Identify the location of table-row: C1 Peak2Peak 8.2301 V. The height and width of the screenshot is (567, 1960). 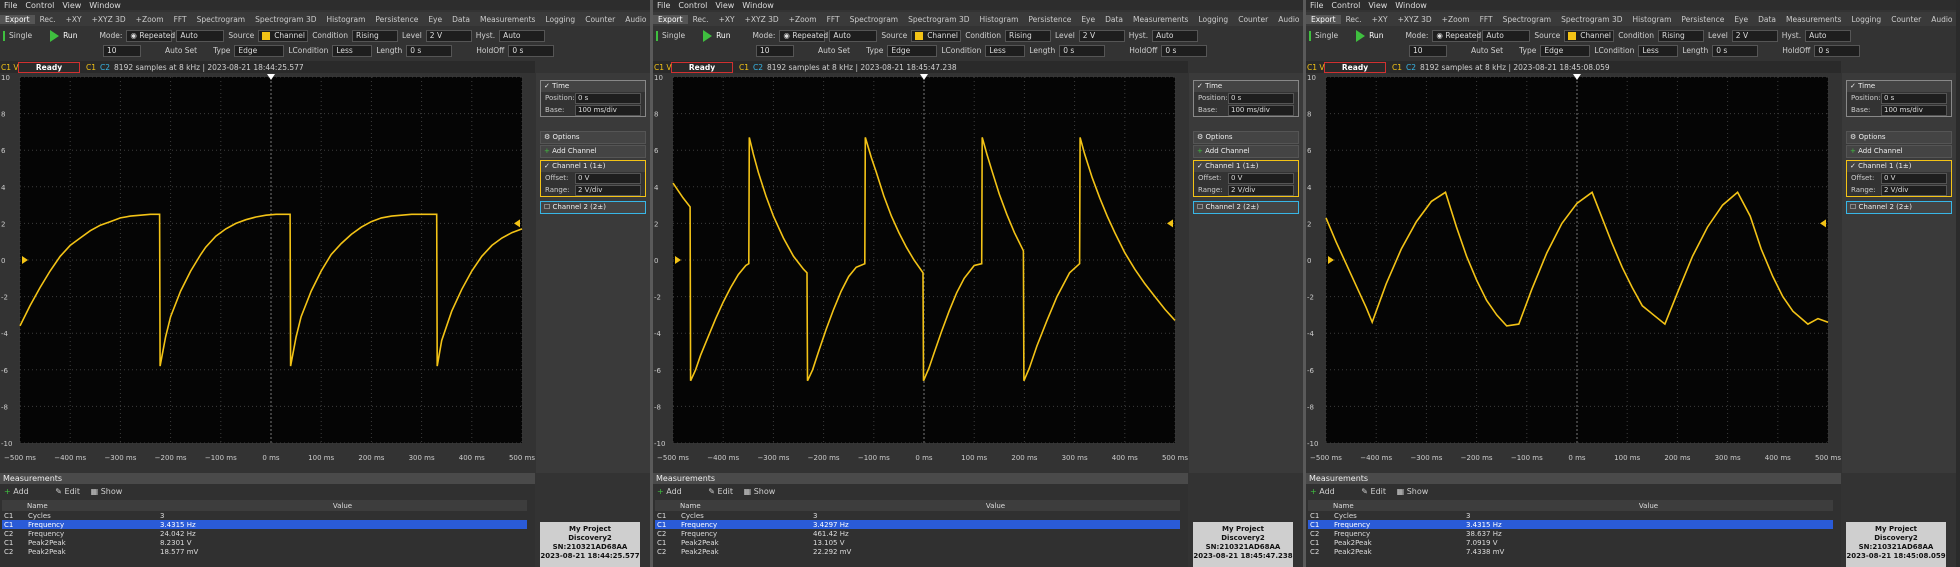
(264, 542).